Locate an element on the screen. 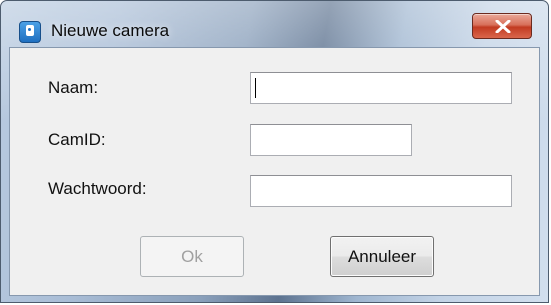 The height and width of the screenshot is (305, 551). window-title: Nieuwe camera is located at coordinates (110, 30).